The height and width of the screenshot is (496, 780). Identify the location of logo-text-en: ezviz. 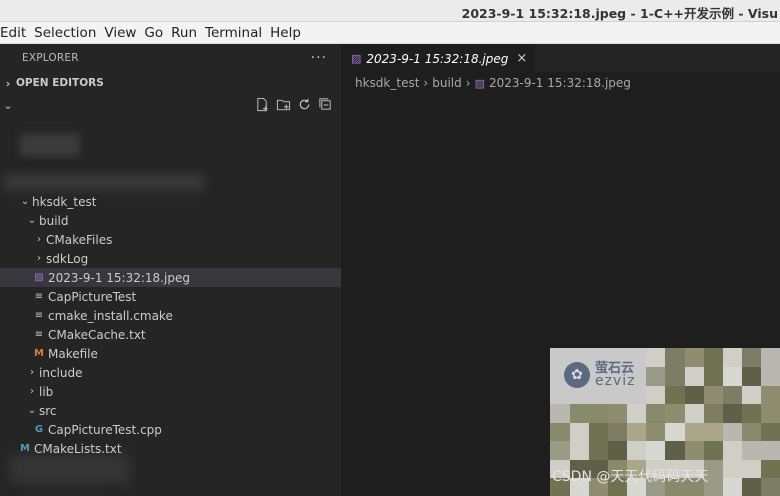
(615, 381).